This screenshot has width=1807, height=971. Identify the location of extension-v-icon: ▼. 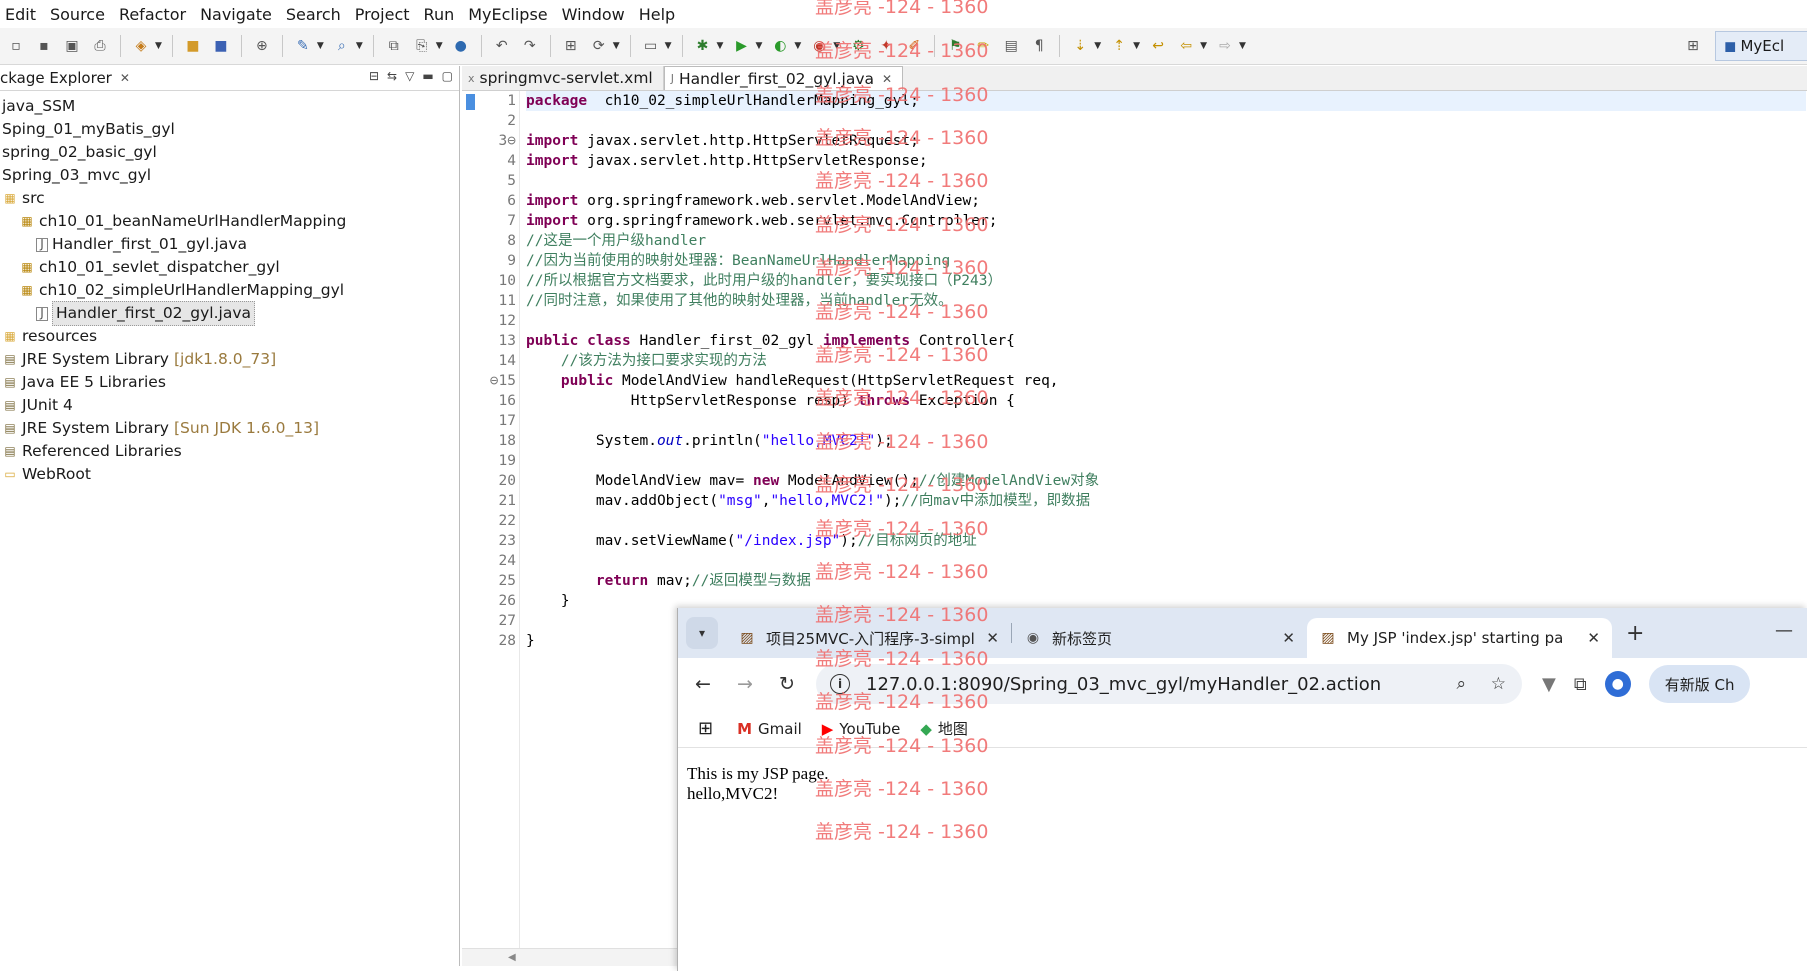
(1549, 684).